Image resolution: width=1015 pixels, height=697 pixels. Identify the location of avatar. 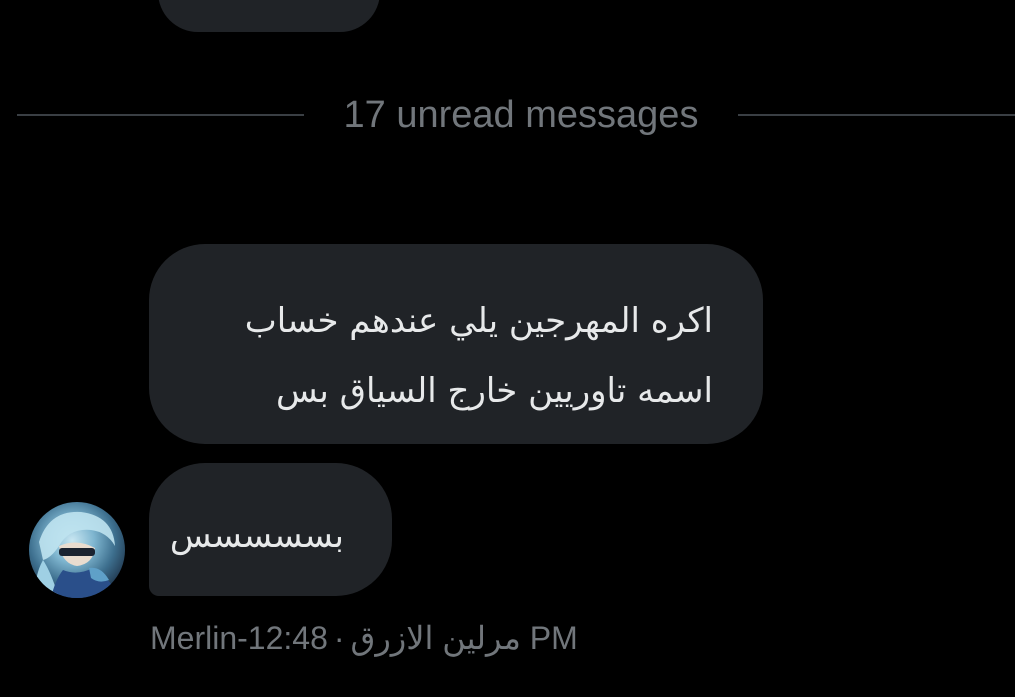
(77, 550).